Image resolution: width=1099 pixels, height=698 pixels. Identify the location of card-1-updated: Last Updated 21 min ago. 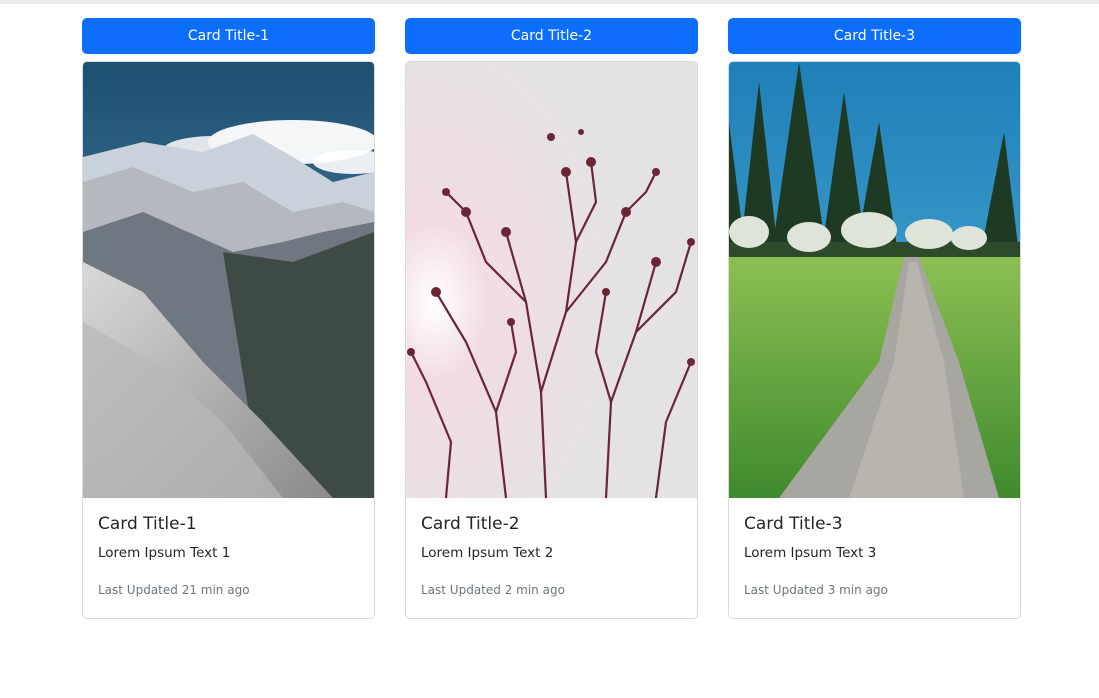
(174, 590).